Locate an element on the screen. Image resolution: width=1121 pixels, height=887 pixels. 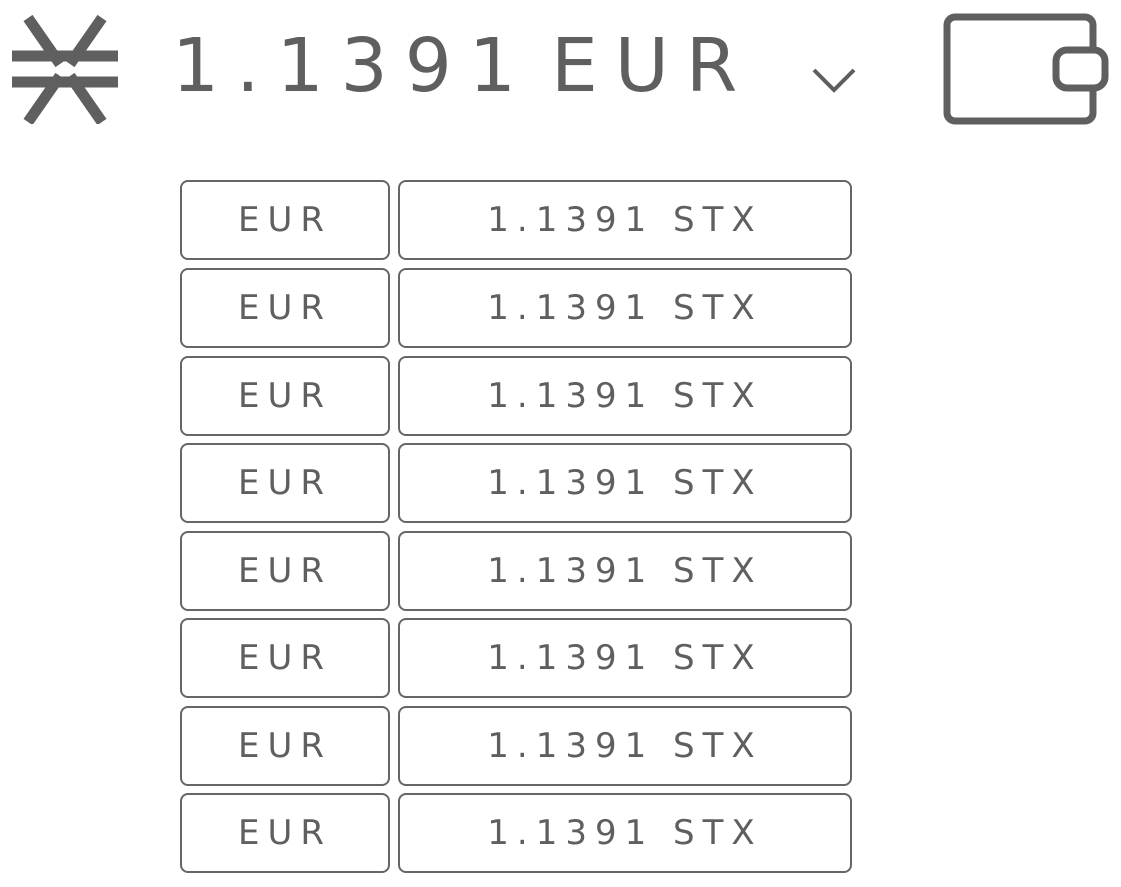
price-currency: EUR is located at coordinates (652, 66).